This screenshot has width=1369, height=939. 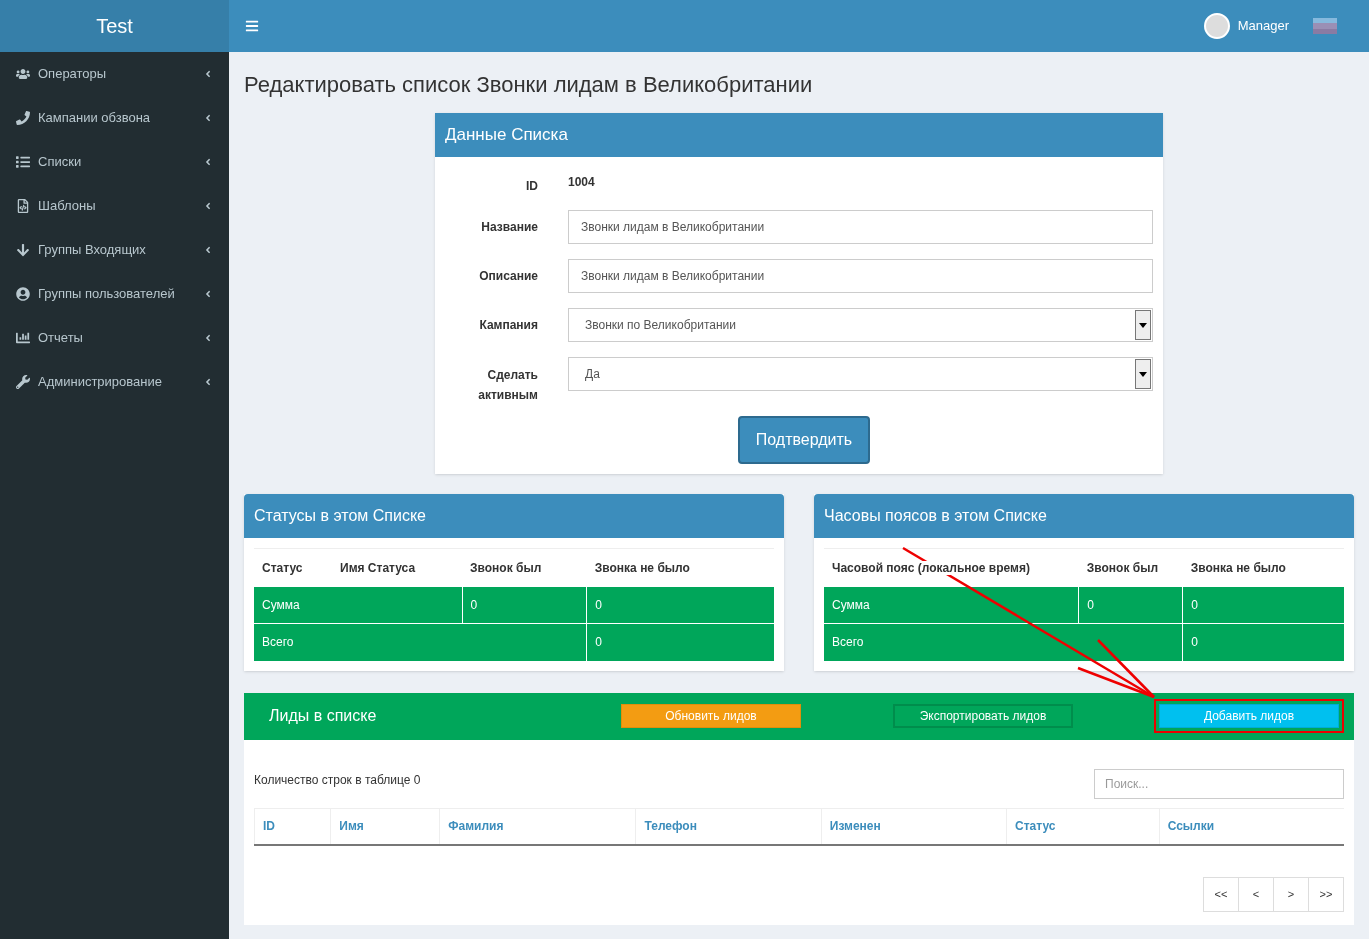 I want to click on field-value: 1004, so click(x=582, y=182).